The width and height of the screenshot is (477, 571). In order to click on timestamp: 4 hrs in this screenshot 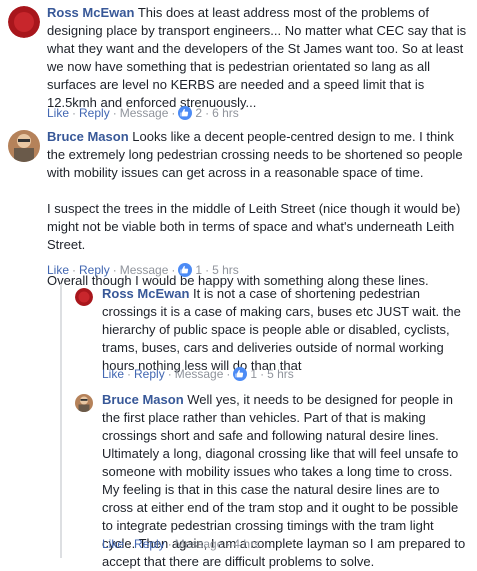, I will do `click(246, 544)`.